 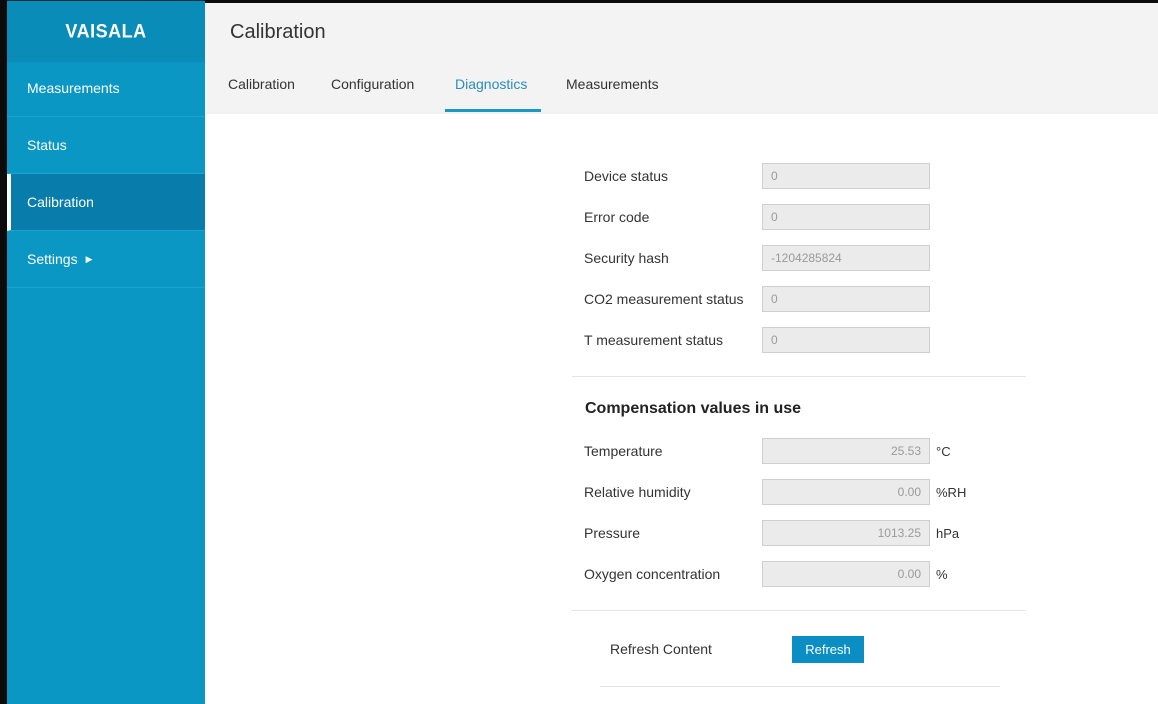 I want to click on oxygen-field: 0.00, so click(x=846, y=574).